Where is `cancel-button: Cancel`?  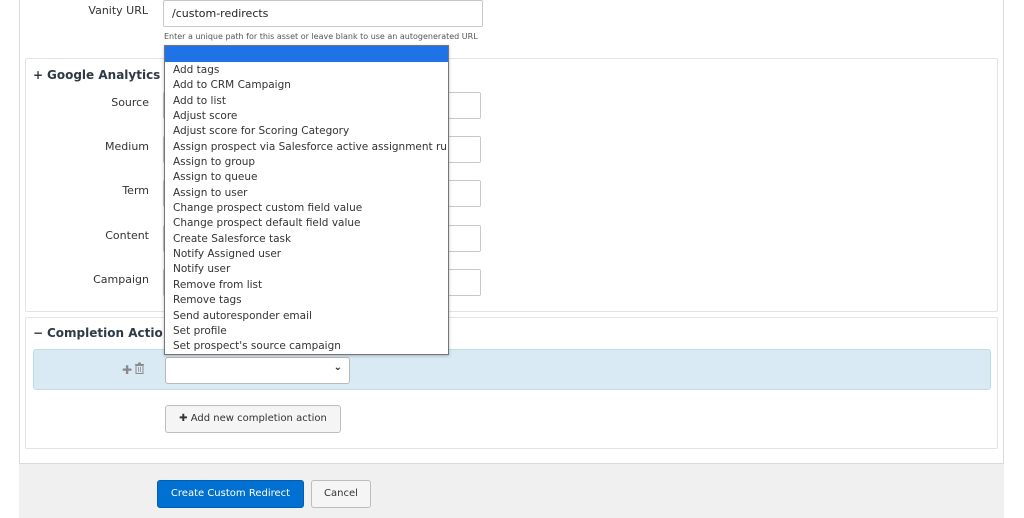
cancel-button: Cancel is located at coordinates (341, 494).